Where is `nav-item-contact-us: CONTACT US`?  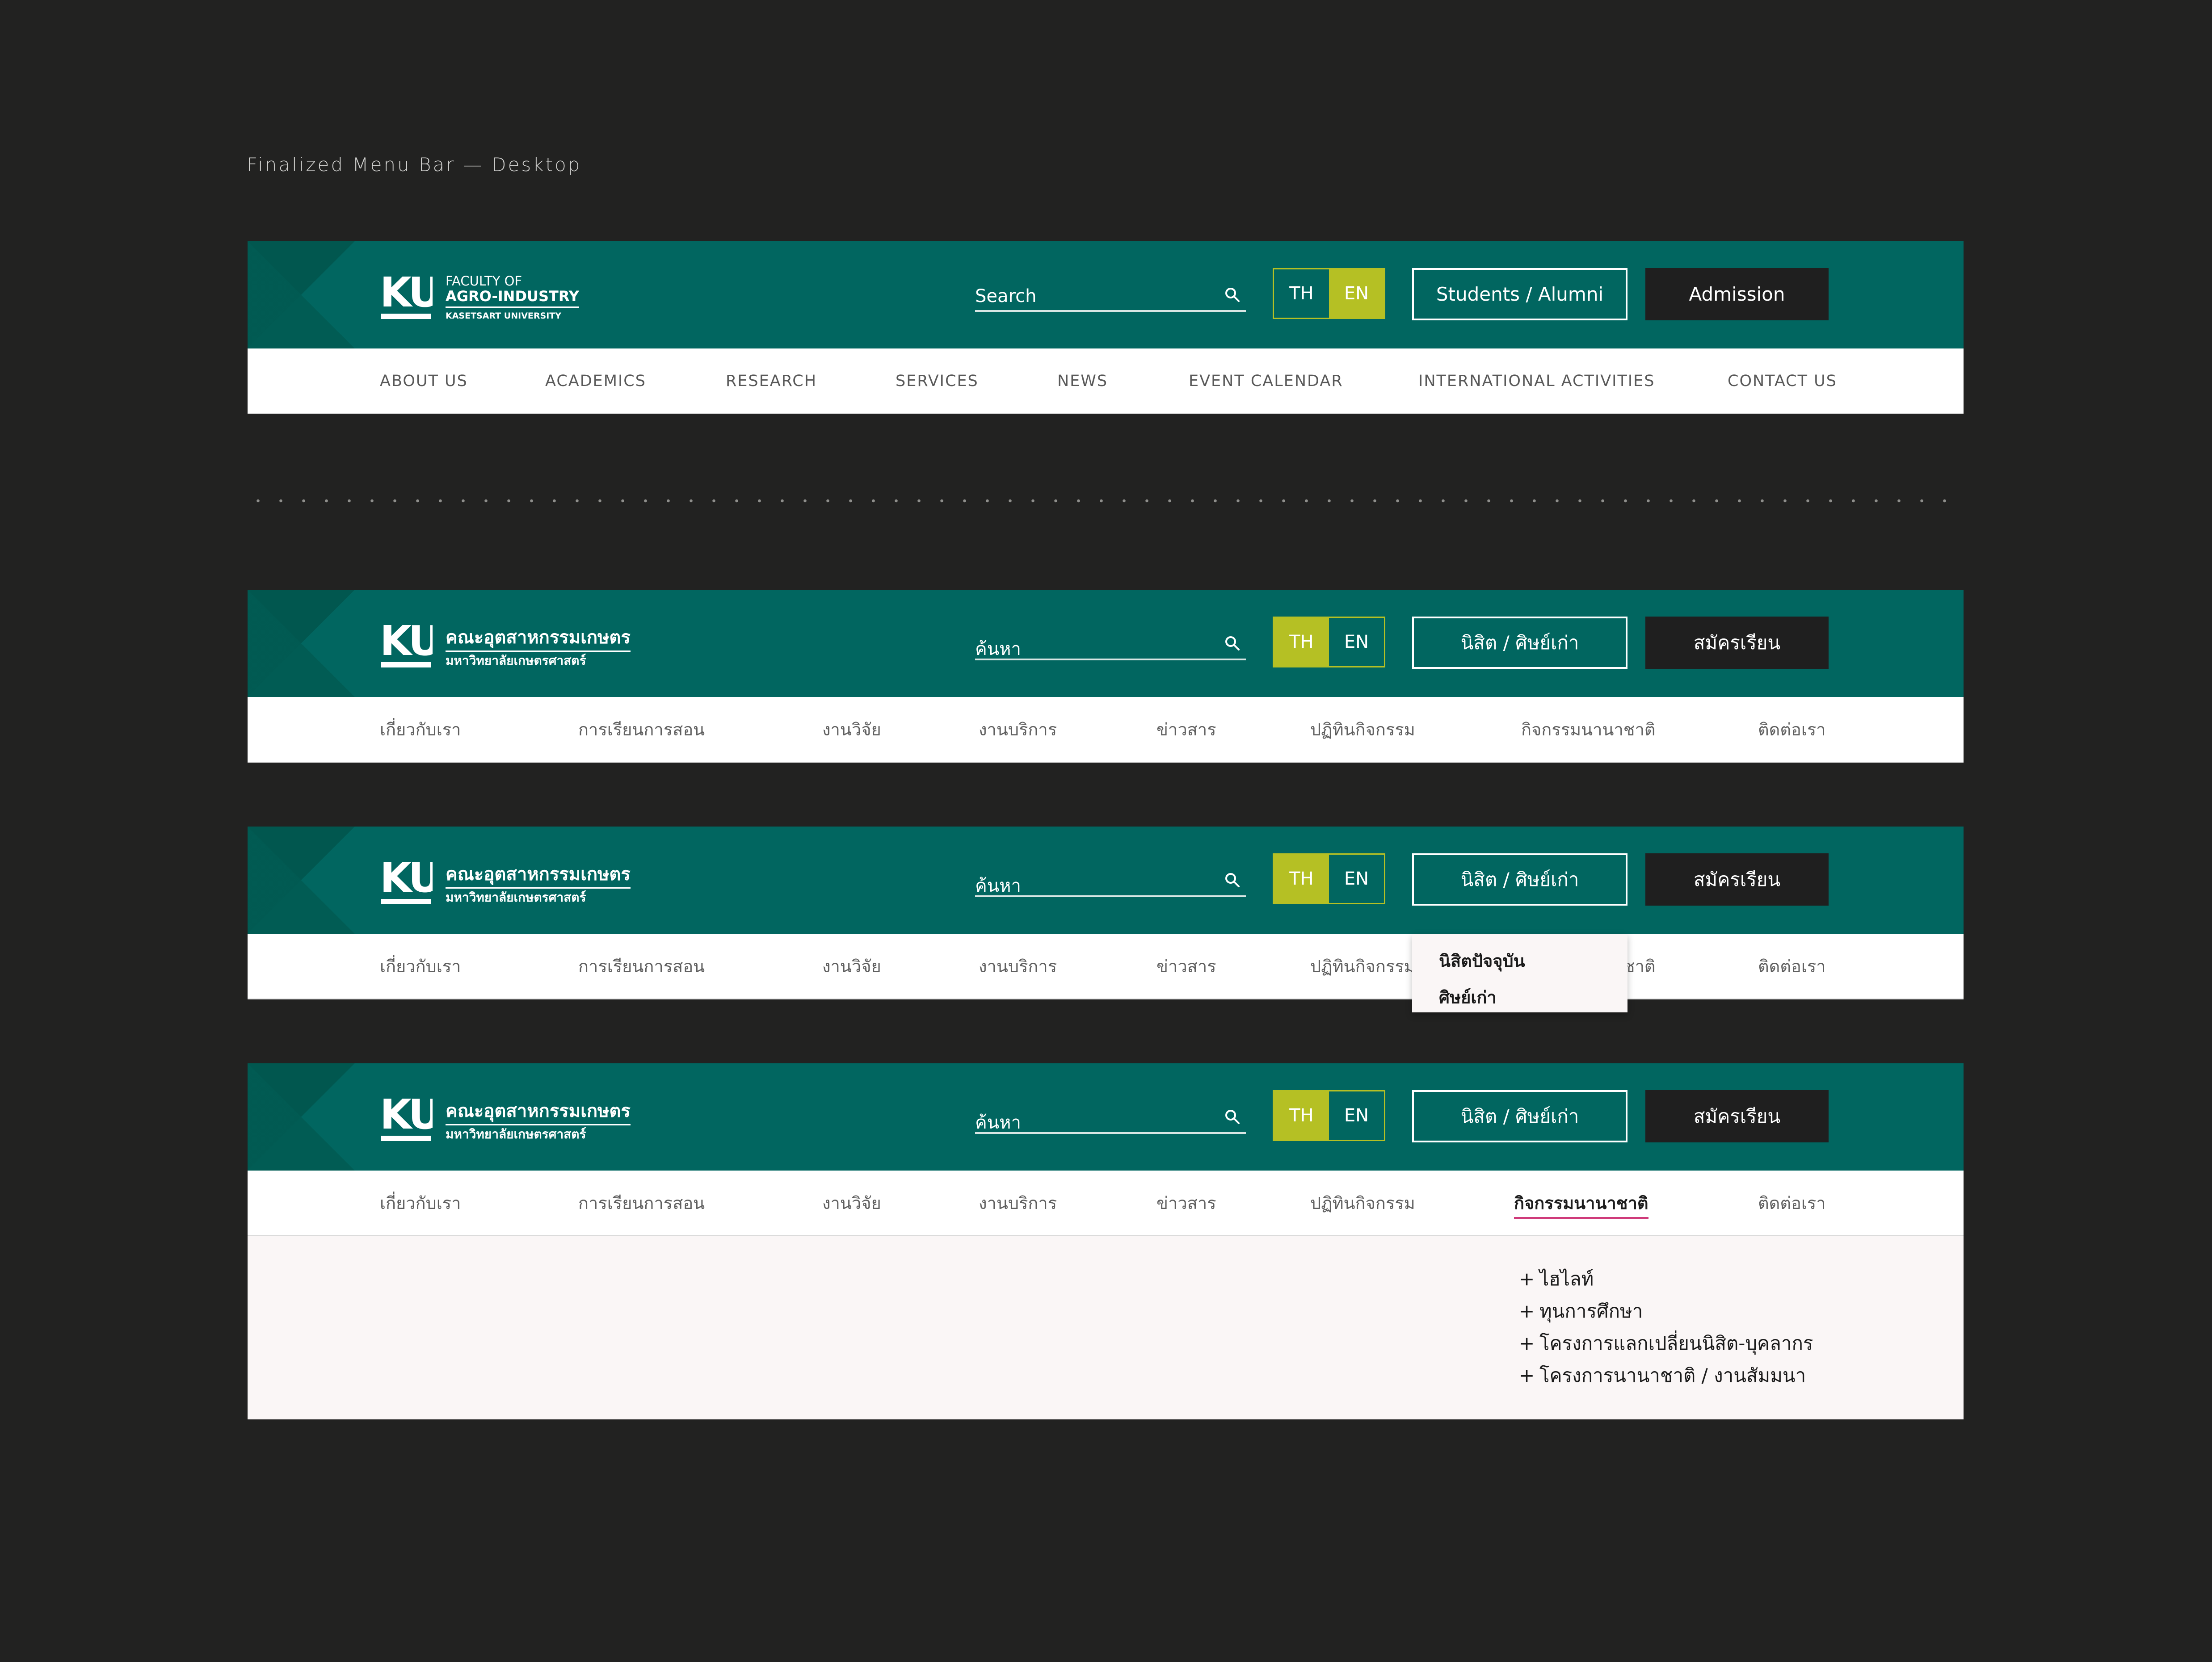 nav-item-contact-us: CONTACT US is located at coordinates (1782, 380).